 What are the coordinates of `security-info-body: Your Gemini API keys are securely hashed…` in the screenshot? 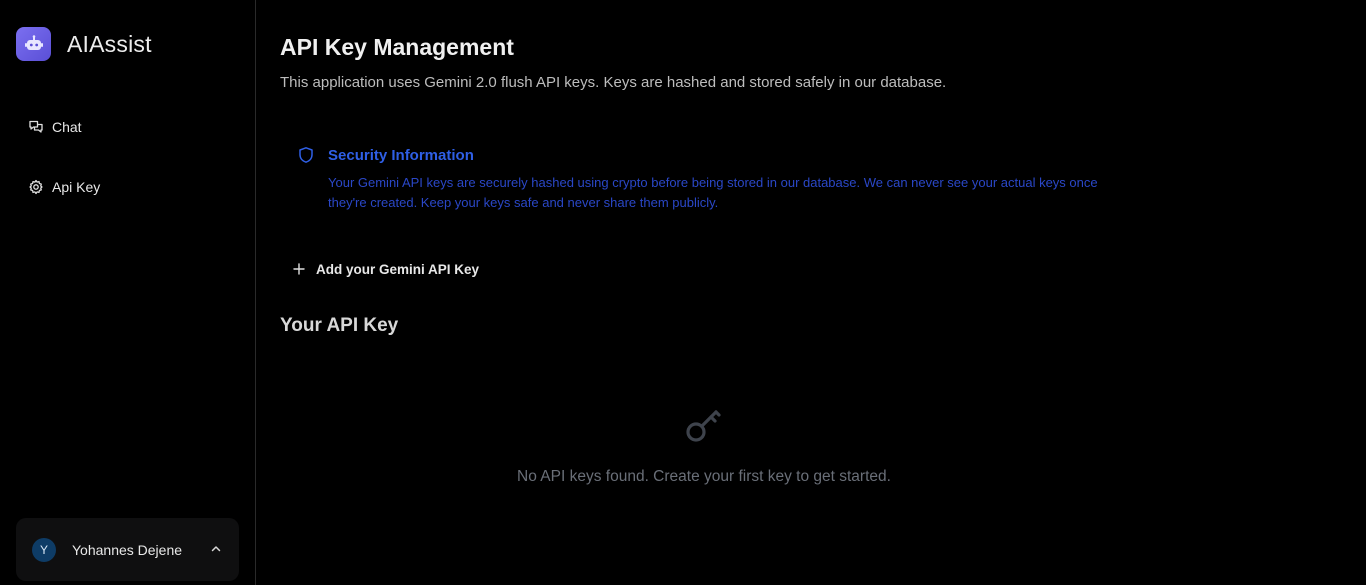 It's located at (713, 192).